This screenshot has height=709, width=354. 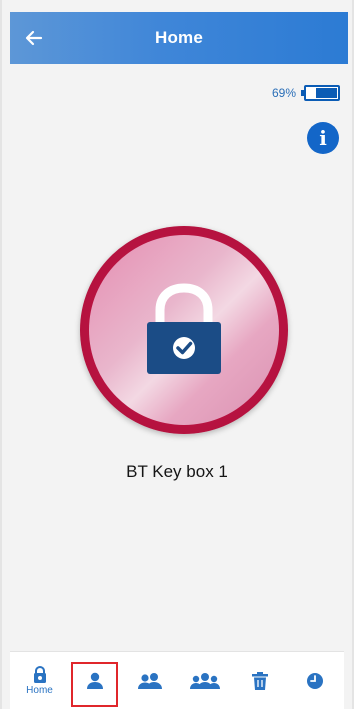 I want to click on two-users-icon, so click(x=150, y=681).